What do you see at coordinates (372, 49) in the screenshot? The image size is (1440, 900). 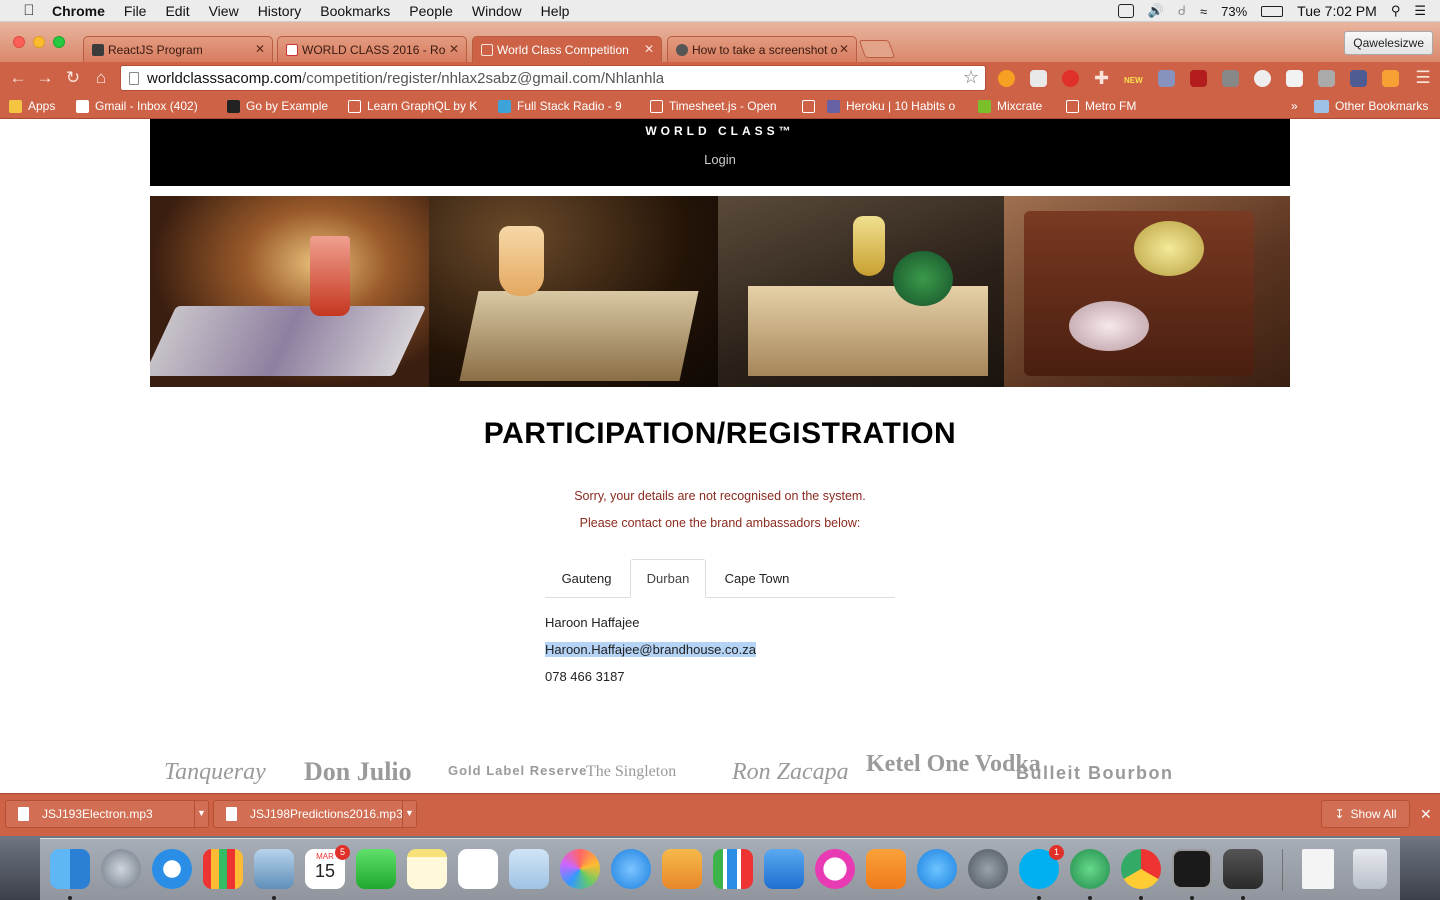 I see `tab-world-class-2016: WORLD CLASS 2016 - Ro ✕` at bounding box center [372, 49].